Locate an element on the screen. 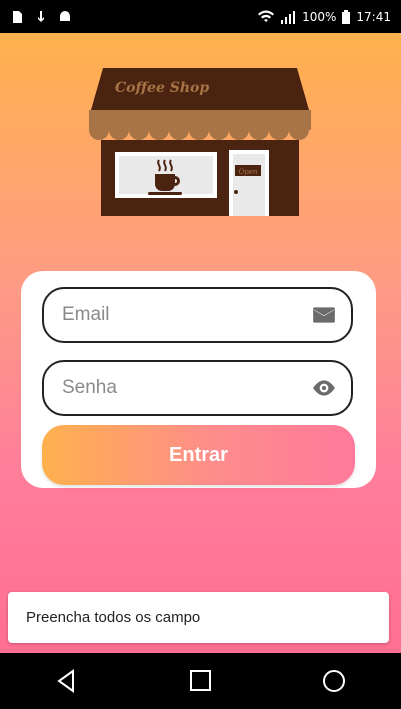  envelope-icon is located at coordinates (324, 315).